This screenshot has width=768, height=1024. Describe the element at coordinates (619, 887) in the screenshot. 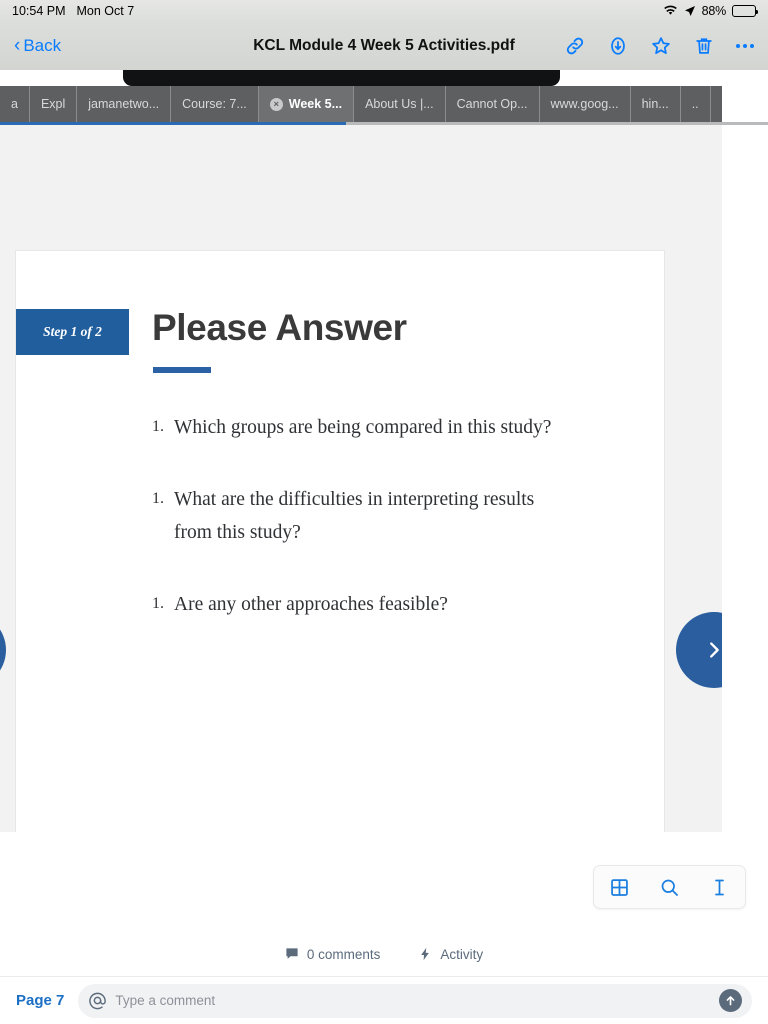

I see `thumbnails-icon` at that location.